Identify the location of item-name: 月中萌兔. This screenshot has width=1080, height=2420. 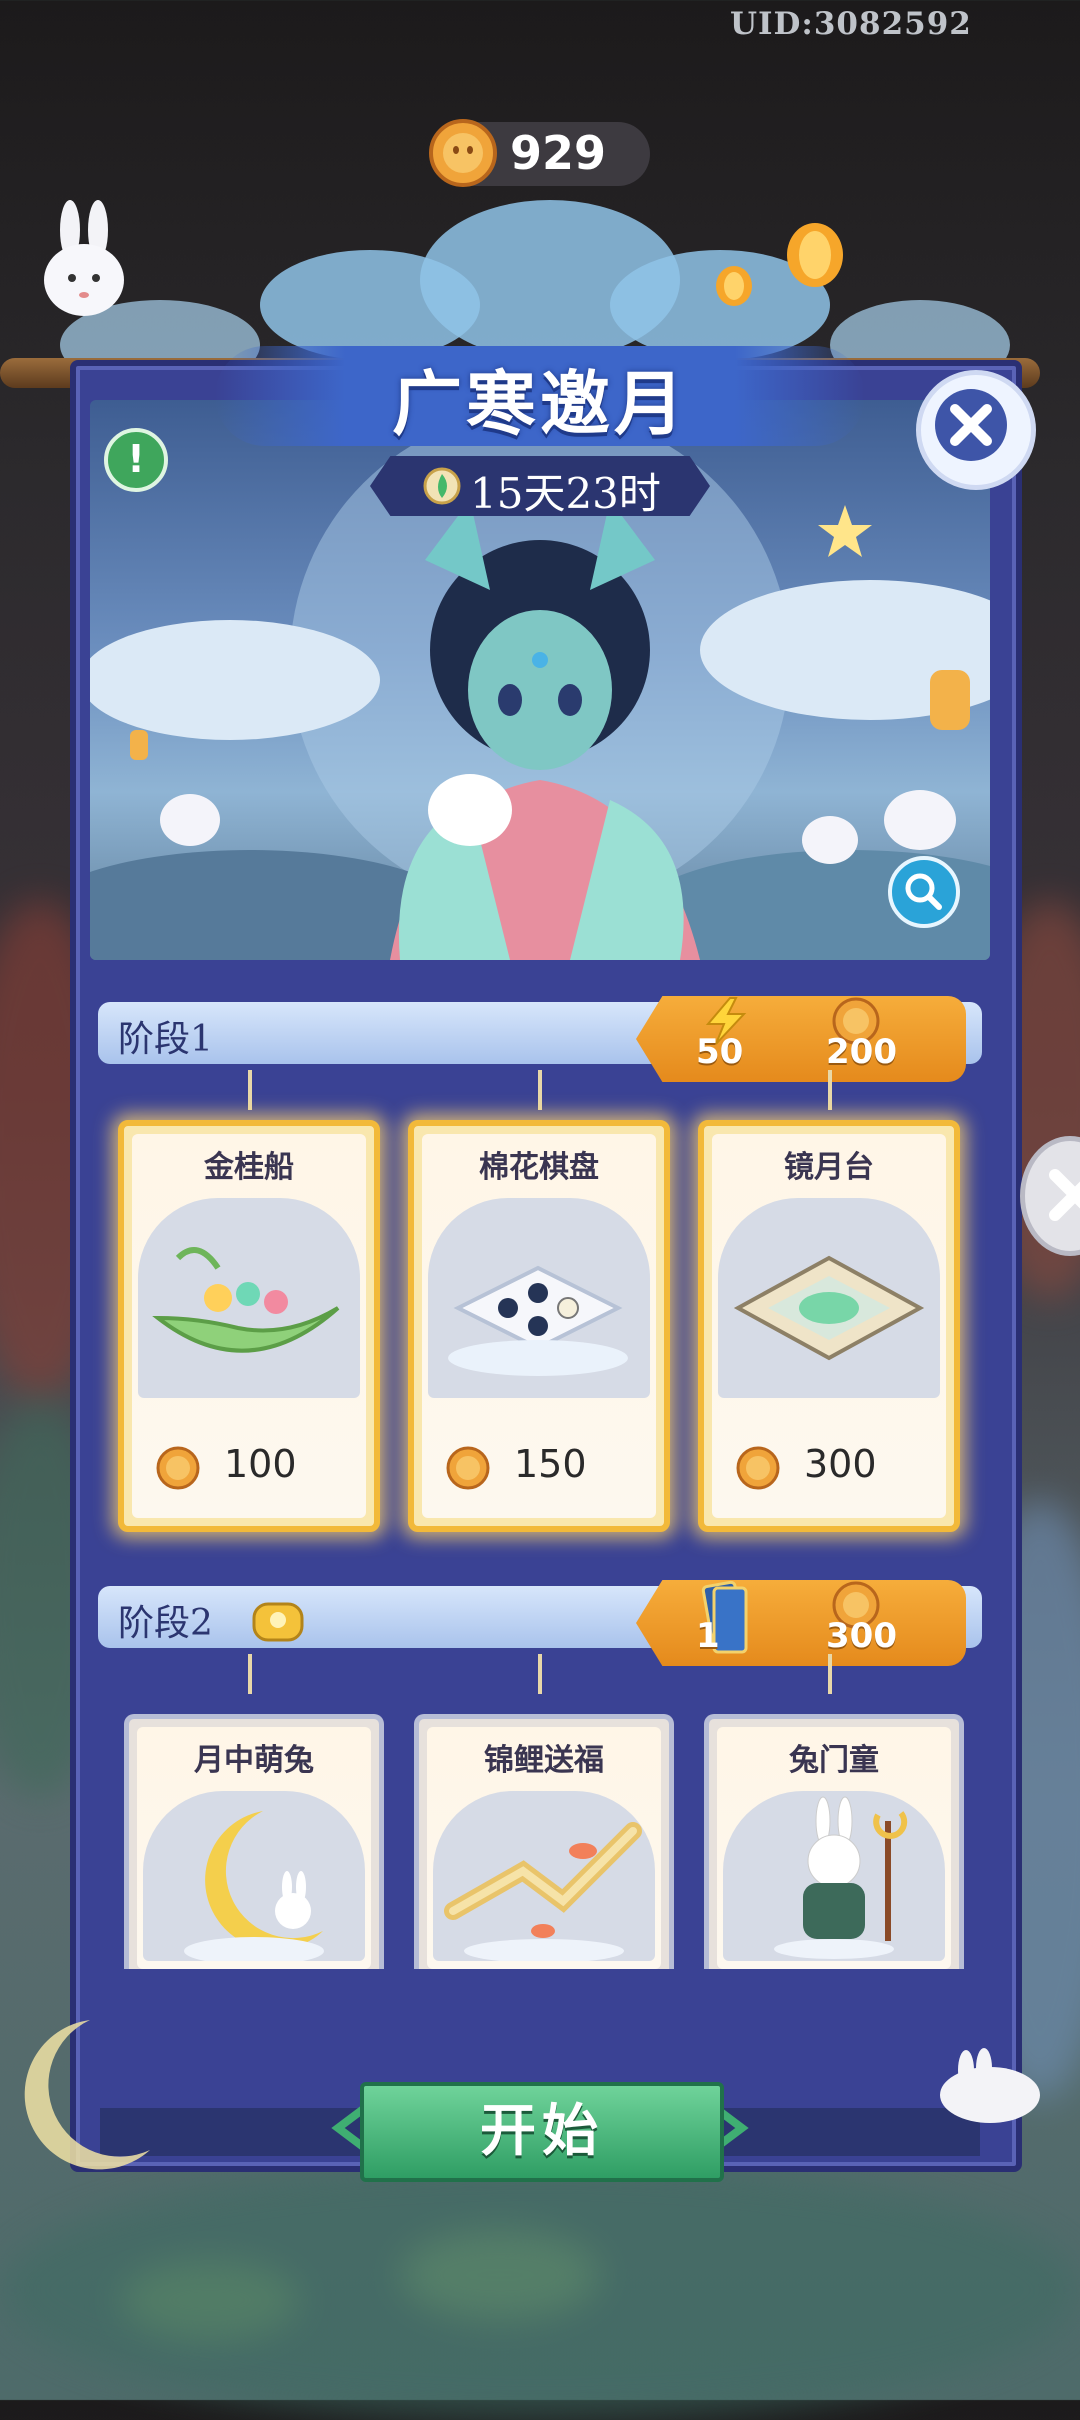
(254, 1760).